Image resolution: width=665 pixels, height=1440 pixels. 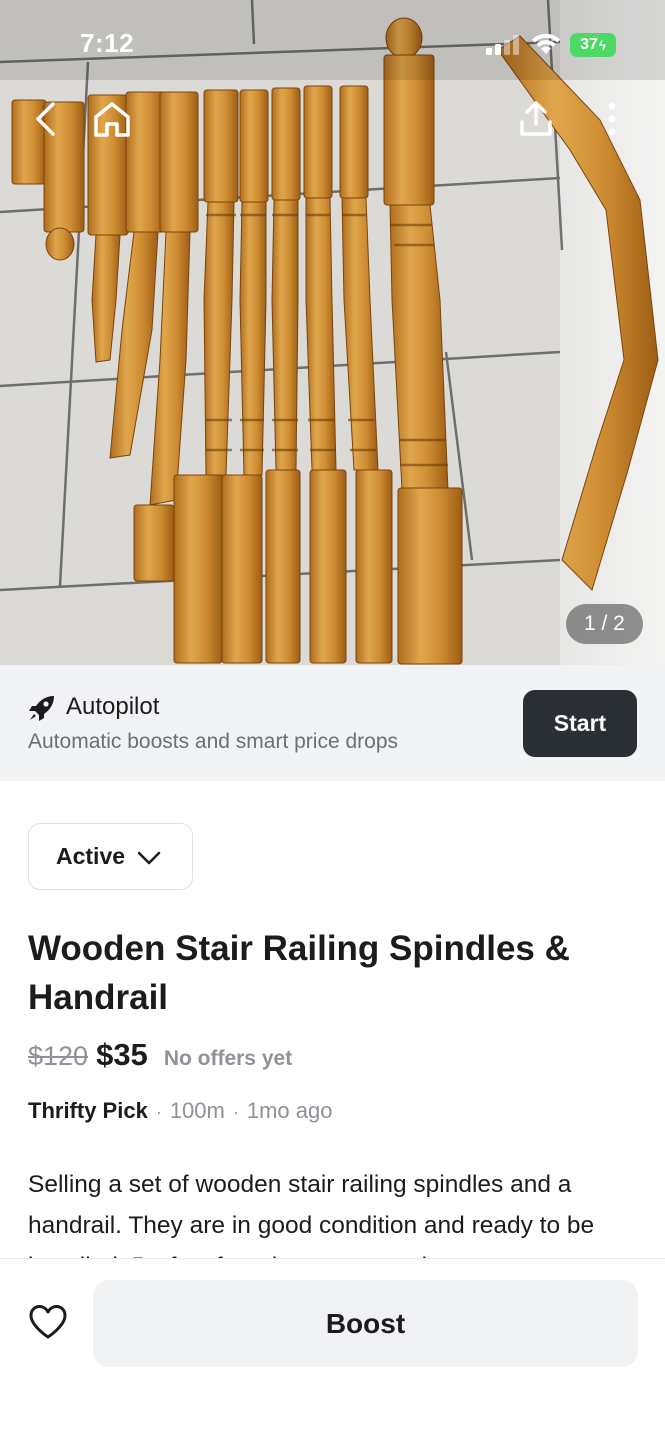 I want to click on rocket-icon, so click(x=41, y=708).